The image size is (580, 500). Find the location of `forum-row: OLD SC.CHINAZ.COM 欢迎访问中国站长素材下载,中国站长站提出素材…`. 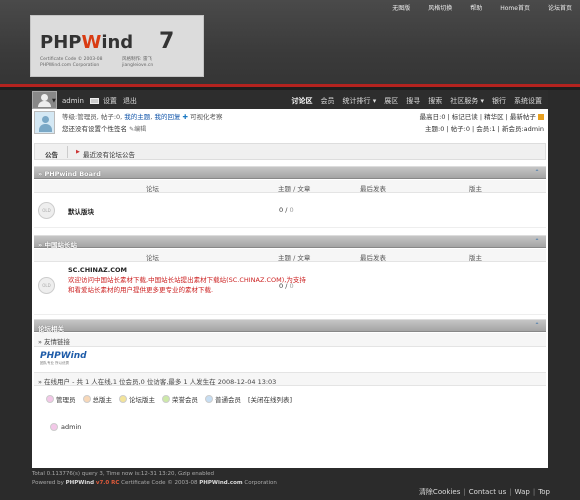

forum-row: OLD SC.CHINAZ.COM 欢迎访问中国站长素材下载,中国站长站提出素材… is located at coordinates (290, 289).